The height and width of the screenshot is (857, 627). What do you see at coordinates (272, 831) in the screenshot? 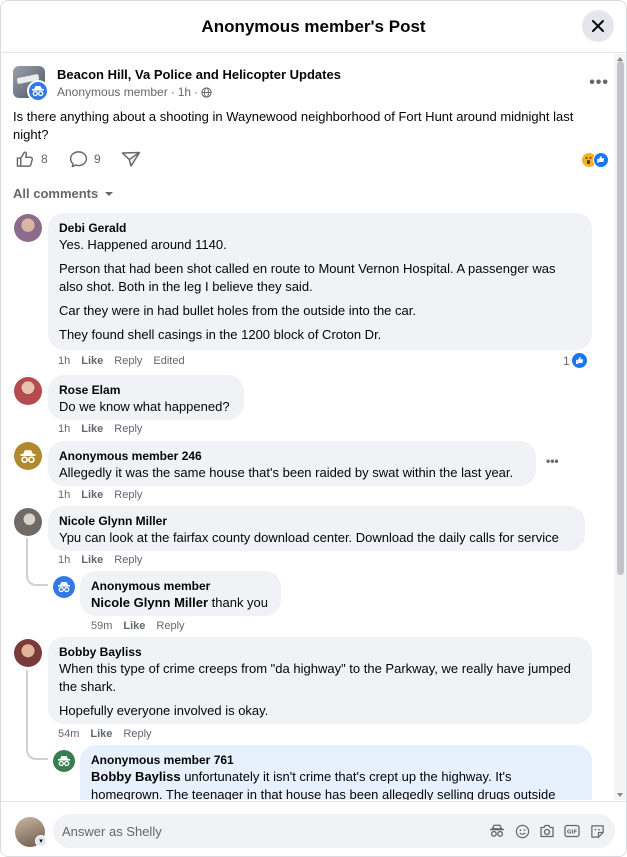
I see `comment-input` at bounding box center [272, 831].